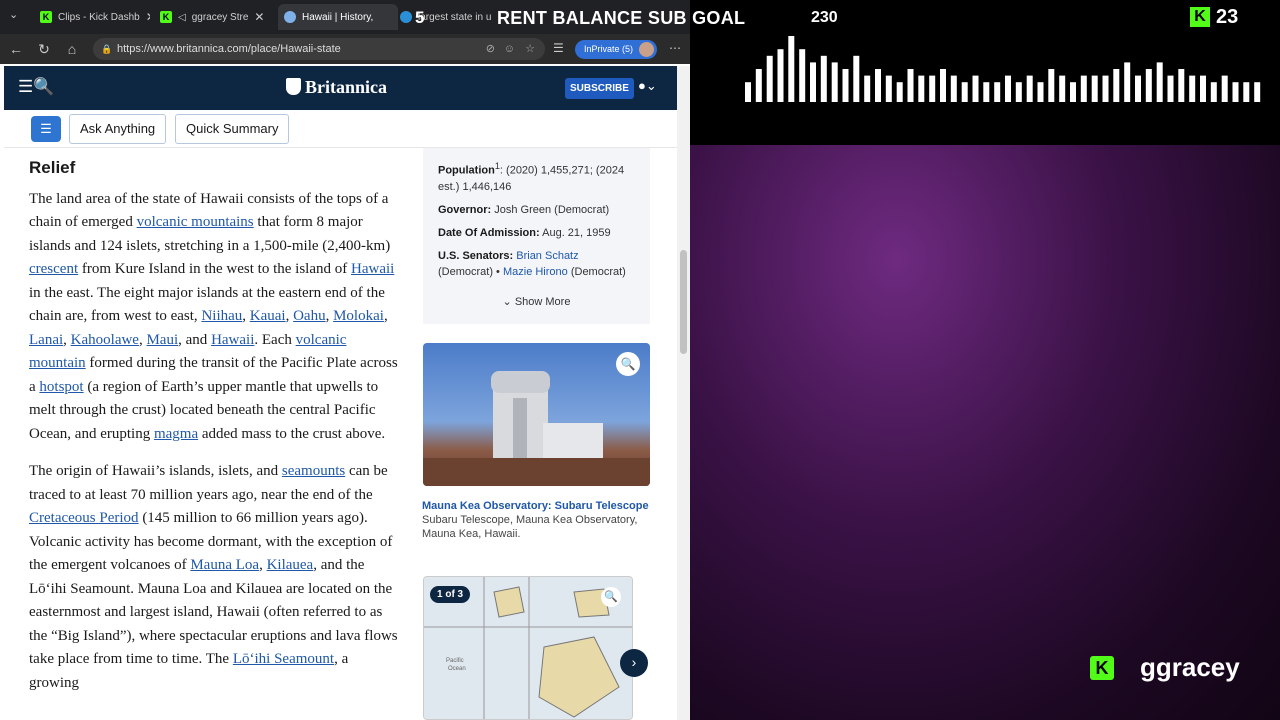 Image resolution: width=1280 pixels, height=720 pixels. What do you see at coordinates (536, 302) in the screenshot?
I see `show-more-button: ⌄ Show More` at bounding box center [536, 302].